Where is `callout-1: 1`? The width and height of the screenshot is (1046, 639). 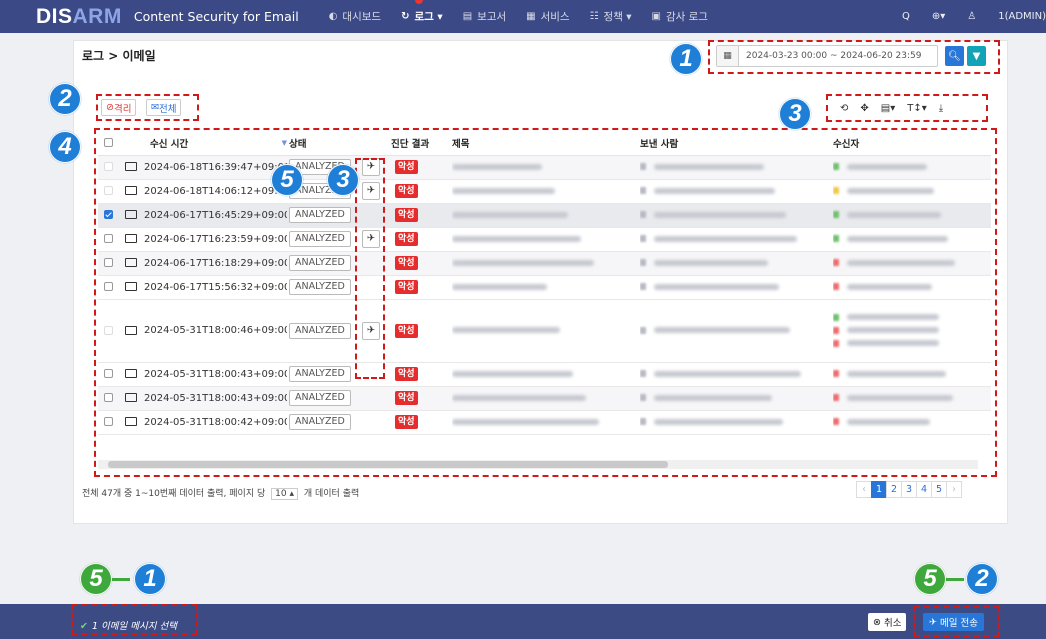 callout-1: 1 is located at coordinates (686, 59).